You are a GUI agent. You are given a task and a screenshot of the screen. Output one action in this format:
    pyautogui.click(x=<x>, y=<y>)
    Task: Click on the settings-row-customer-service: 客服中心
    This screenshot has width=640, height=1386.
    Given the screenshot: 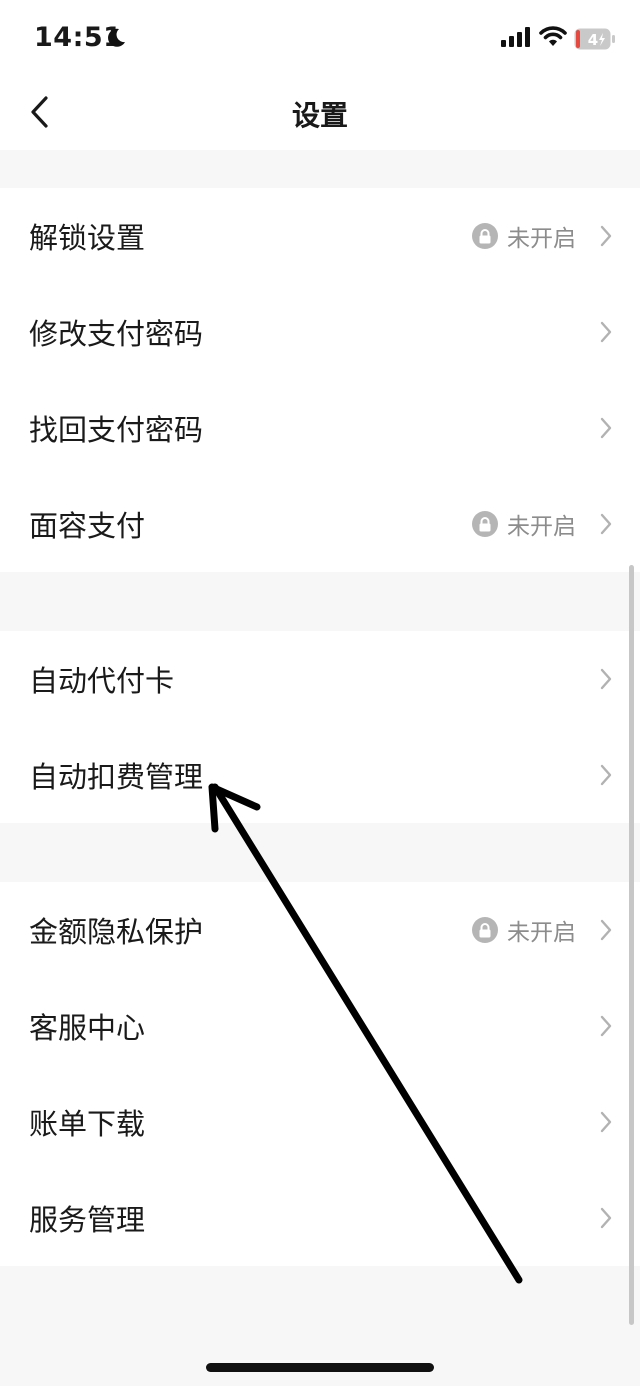 What is the action you would take?
    pyautogui.click(x=320, y=1026)
    